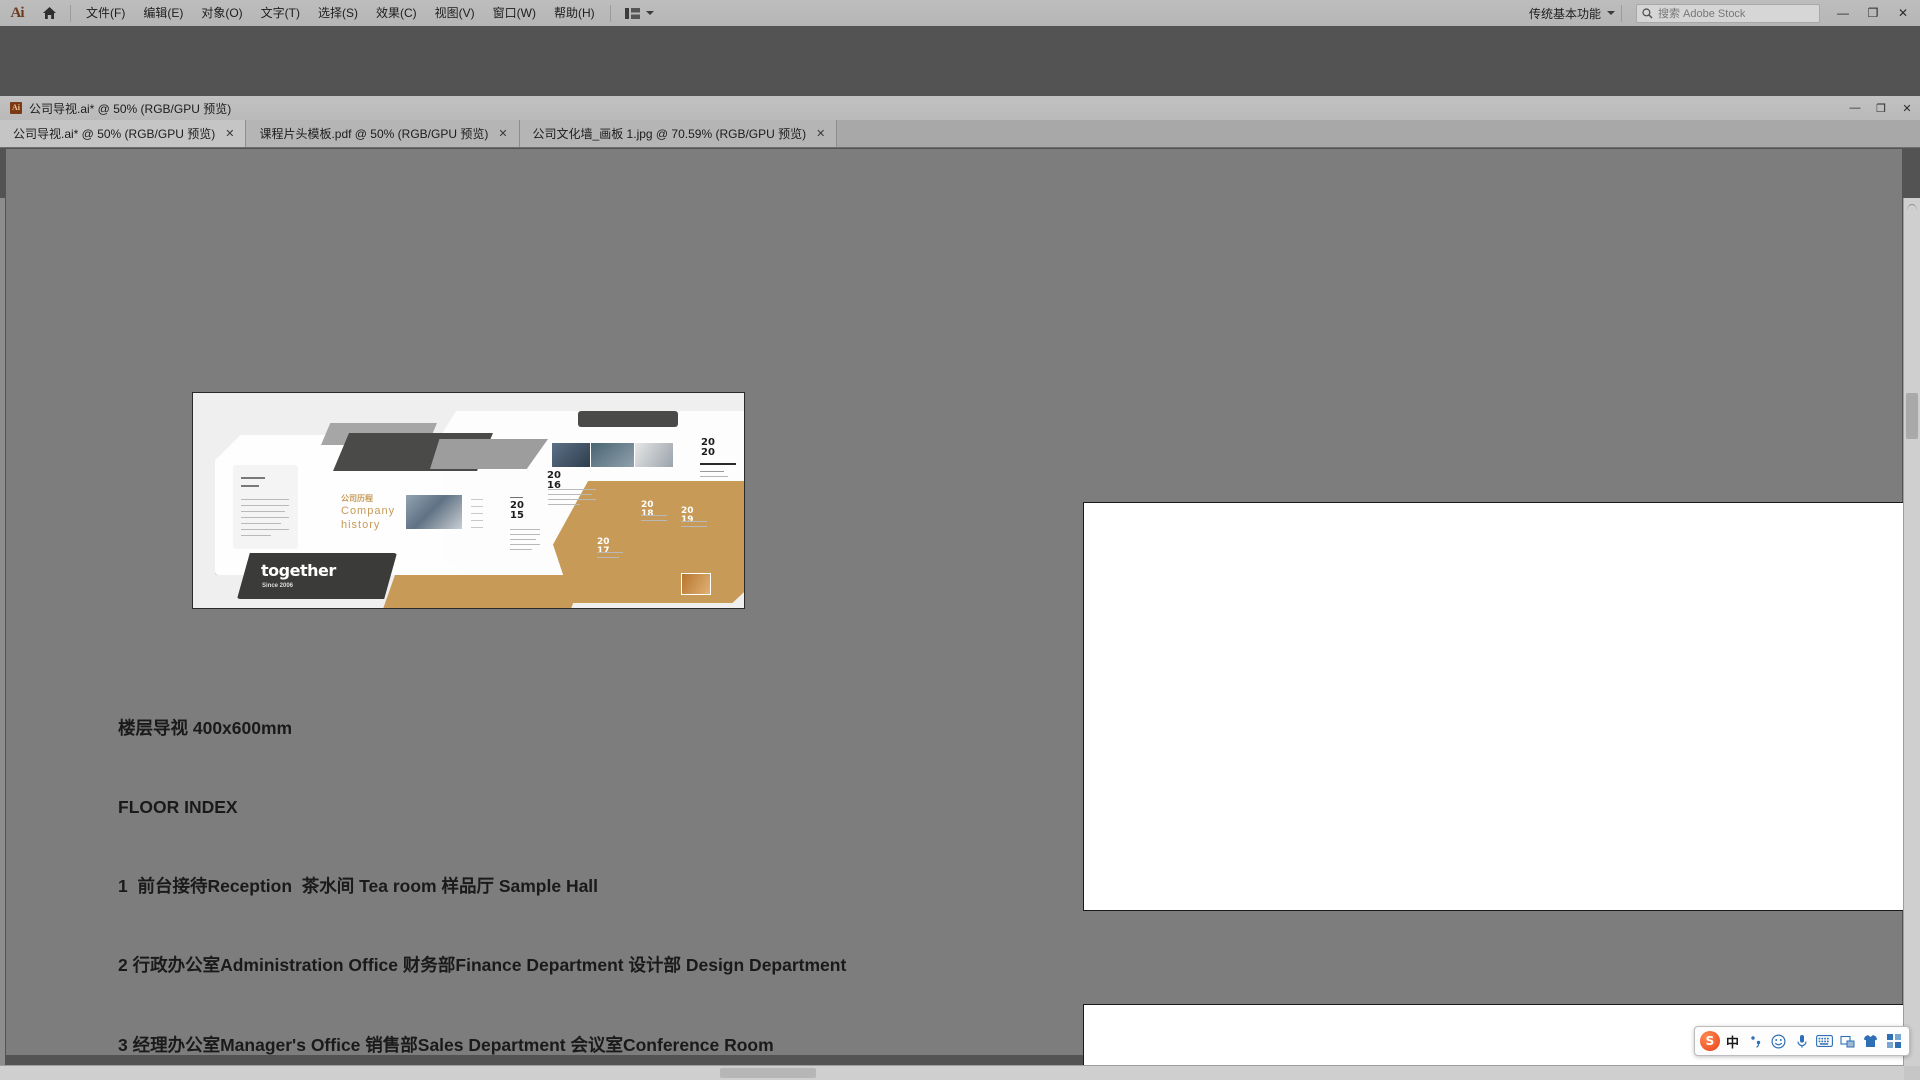 Image resolution: width=1920 pixels, height=1080 pixels. I want to click on search-icon, so click(1647, 13).